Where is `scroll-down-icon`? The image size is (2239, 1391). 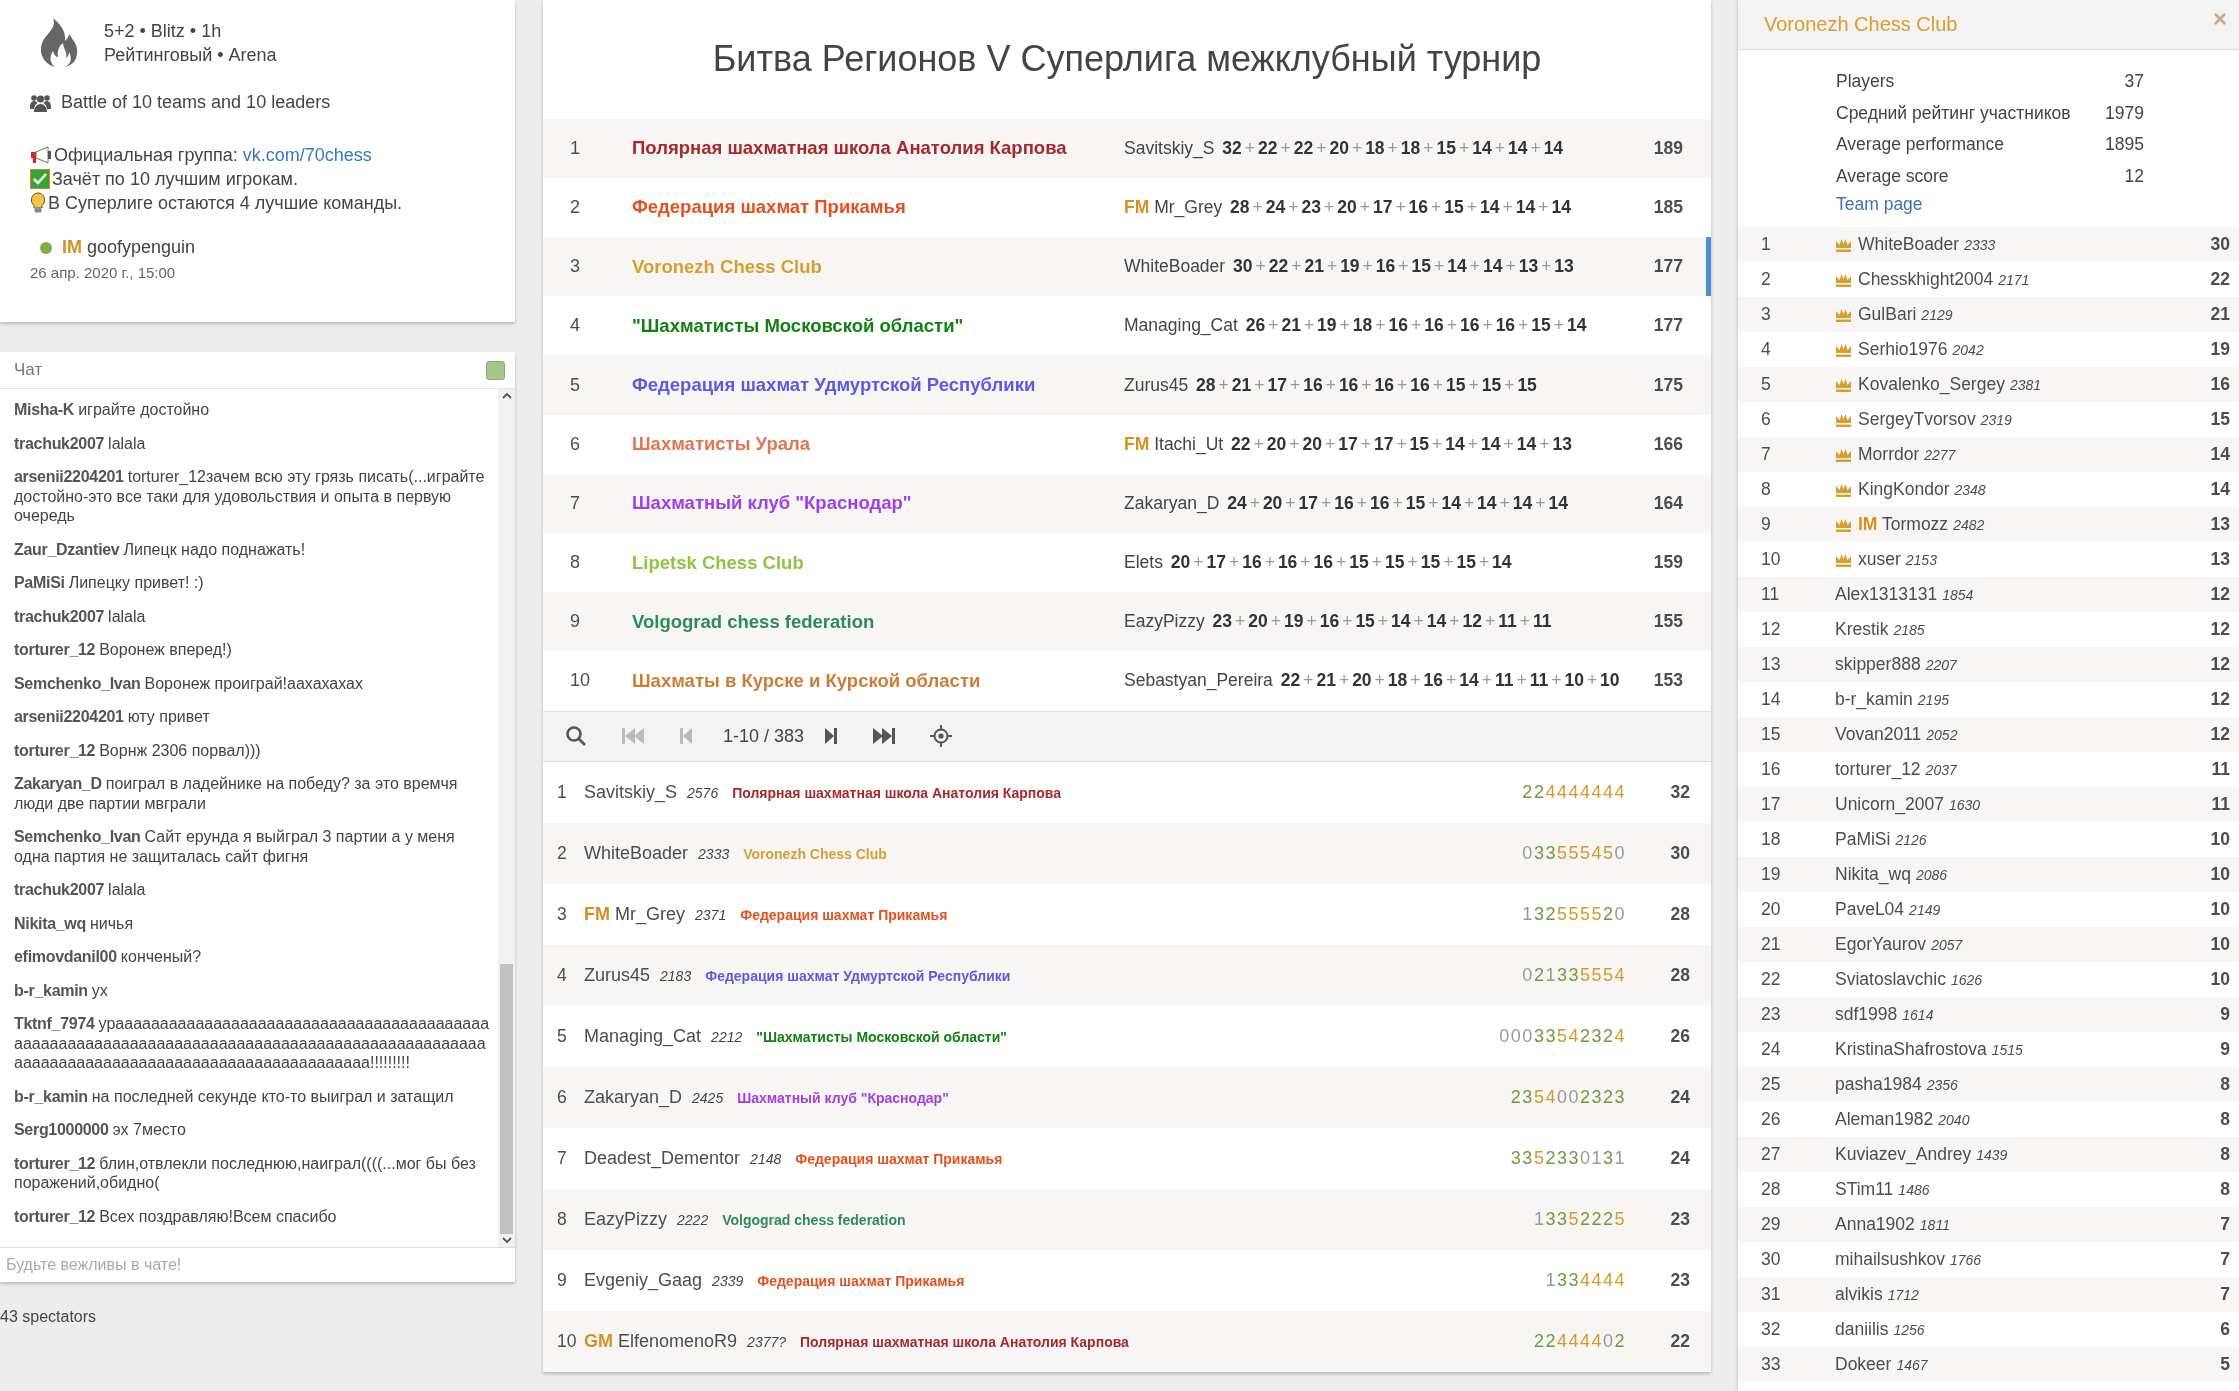 scroll-down-icon is located at coordinates (506, 1240).